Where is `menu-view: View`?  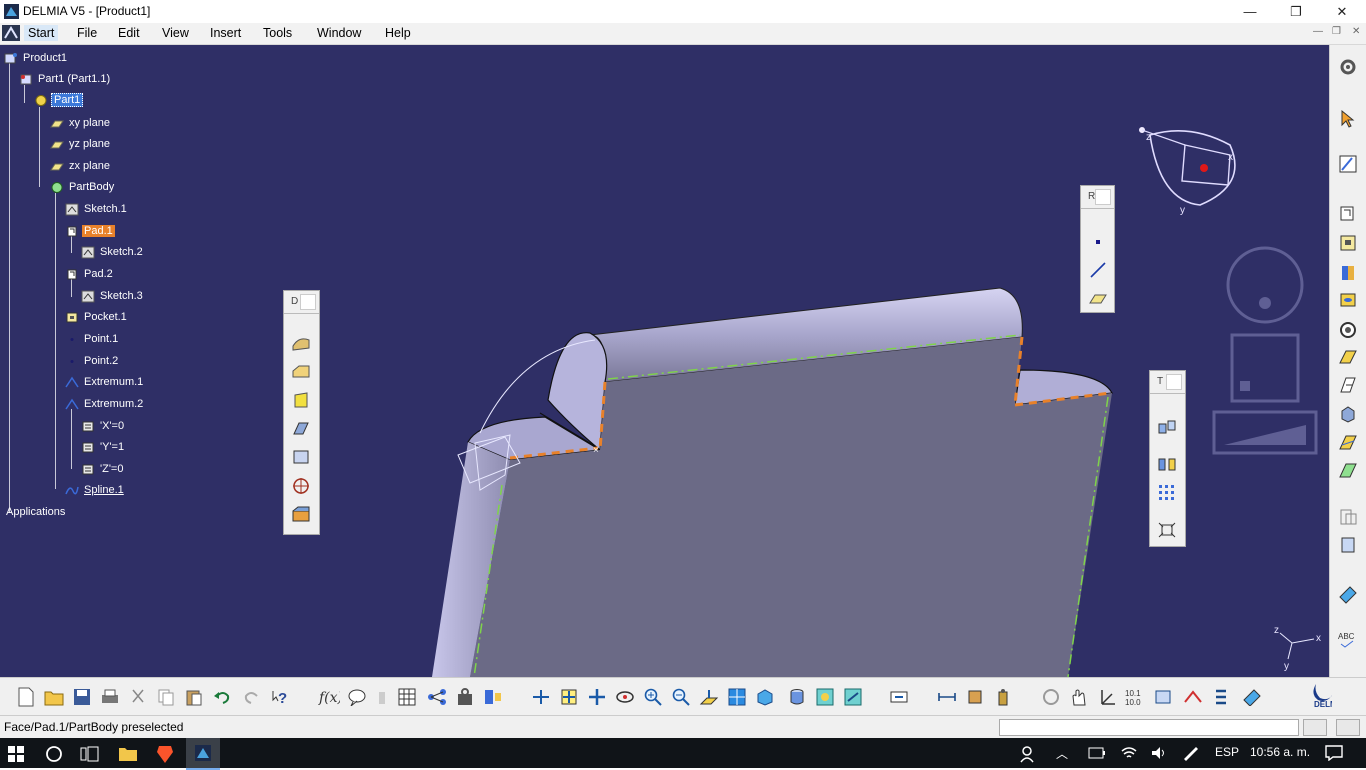
menu-view: View is located at coordinates (175, 33).